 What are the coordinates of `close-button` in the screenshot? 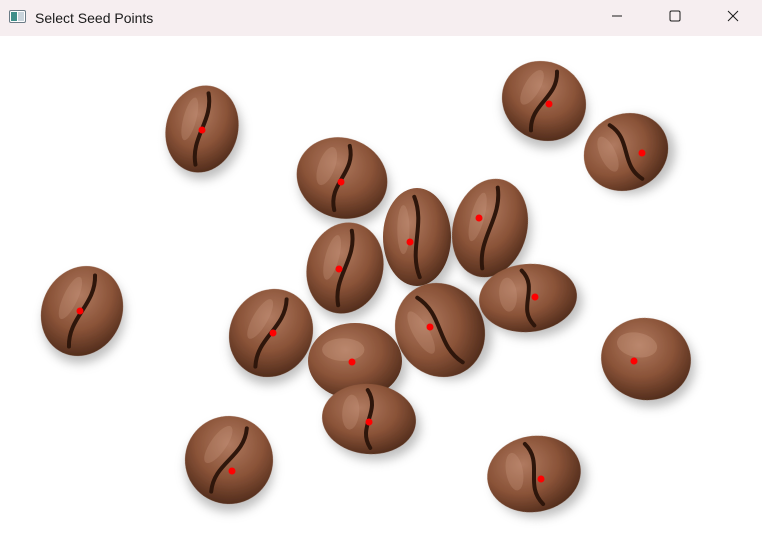 It's located at (733, 18).